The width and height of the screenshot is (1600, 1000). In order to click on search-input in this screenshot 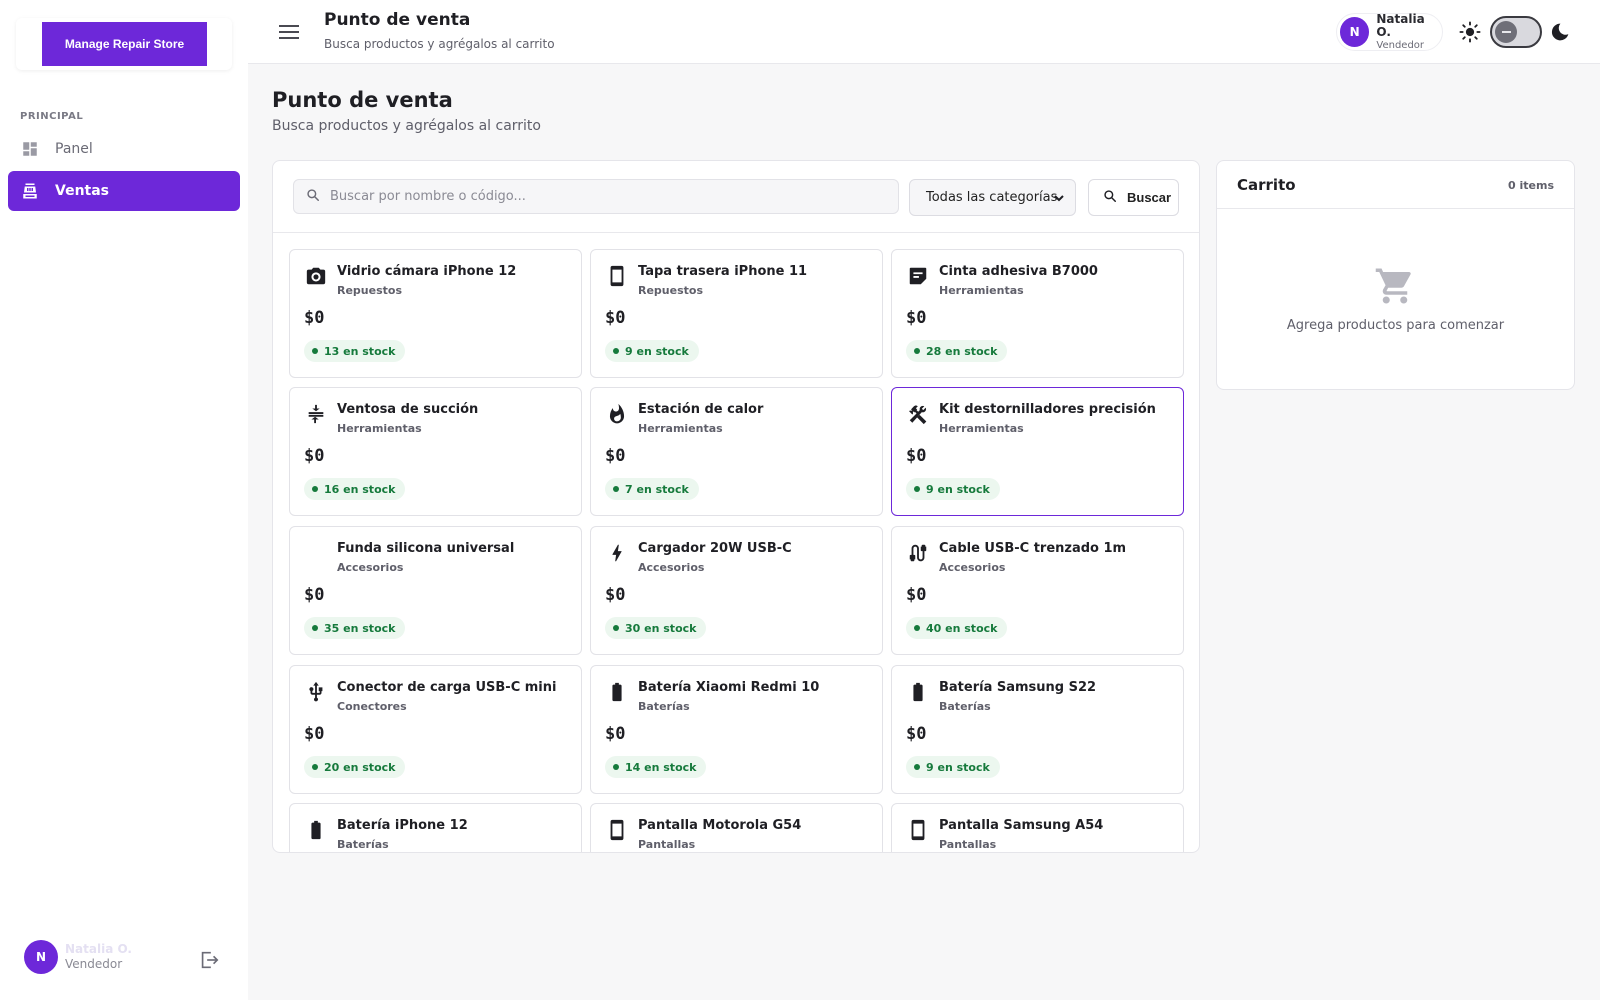, I will do `click(610, 196)`.